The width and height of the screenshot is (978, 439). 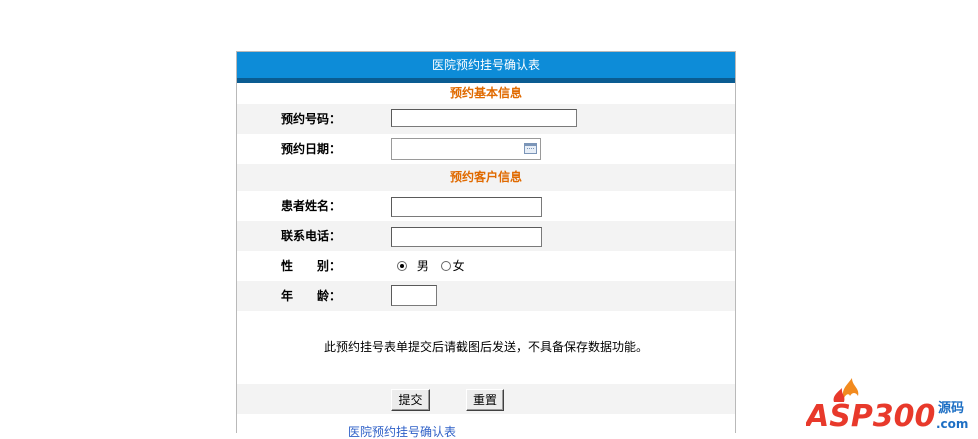 I want to click on asp300-logo: ASP300 源码 .com, so click(x=887, y=405).